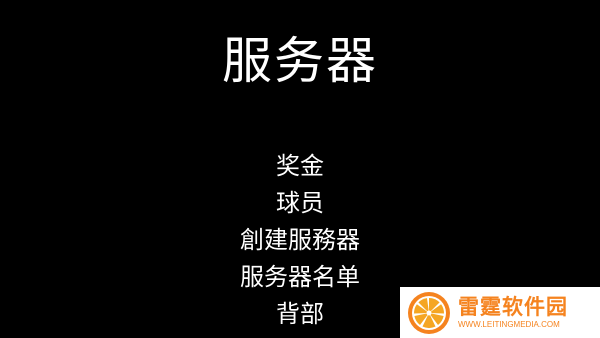  What do you see at coordinates (300, 240) in the screenshot?
I see `menu-item-create-server: 創建服務器` at bounding box center [300, 240].